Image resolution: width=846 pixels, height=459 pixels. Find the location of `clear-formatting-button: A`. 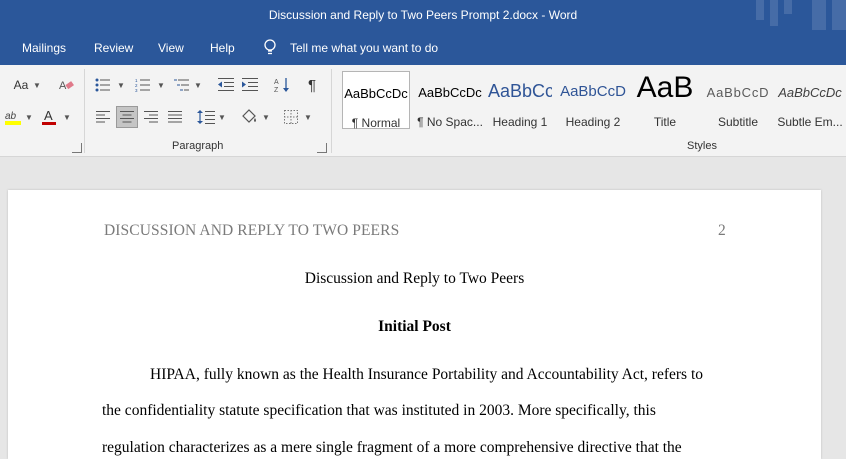

clear-formatting-button: A is located at coordinates (66, 85).